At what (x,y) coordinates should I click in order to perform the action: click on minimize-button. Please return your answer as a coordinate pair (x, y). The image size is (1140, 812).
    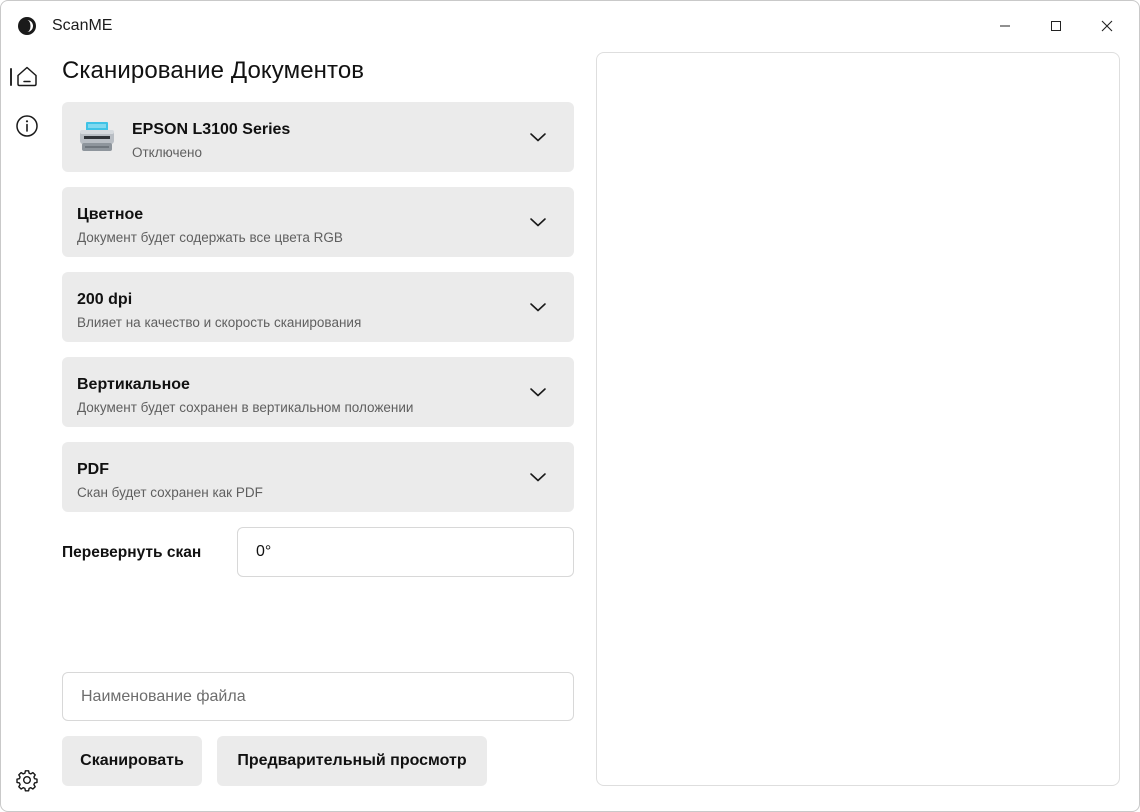
    Looking at the image, I should click on (1005, 26).